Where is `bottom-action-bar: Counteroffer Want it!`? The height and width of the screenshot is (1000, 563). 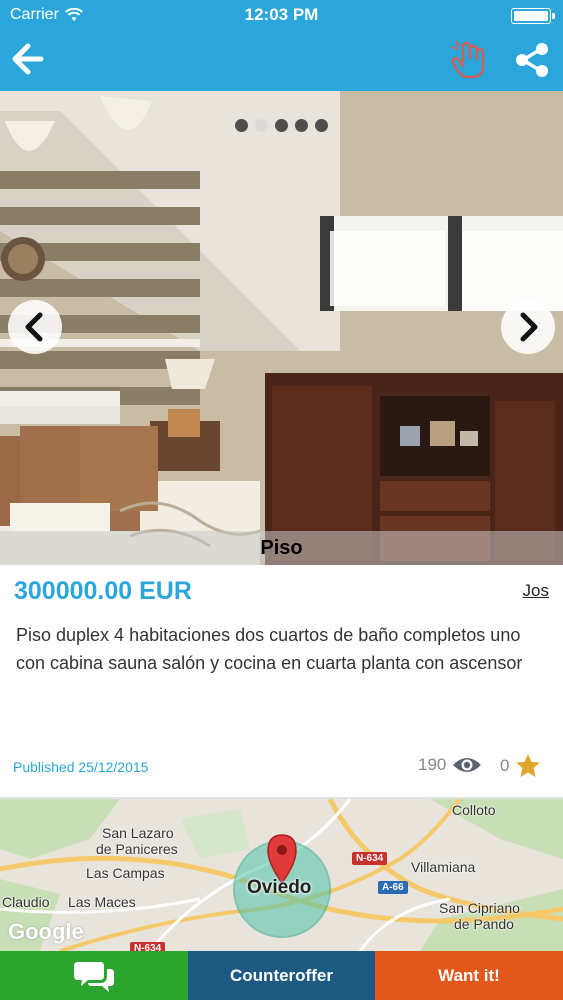 bottom-action-bar: Counteroffer Want it! is located at coordinates (281, 975).